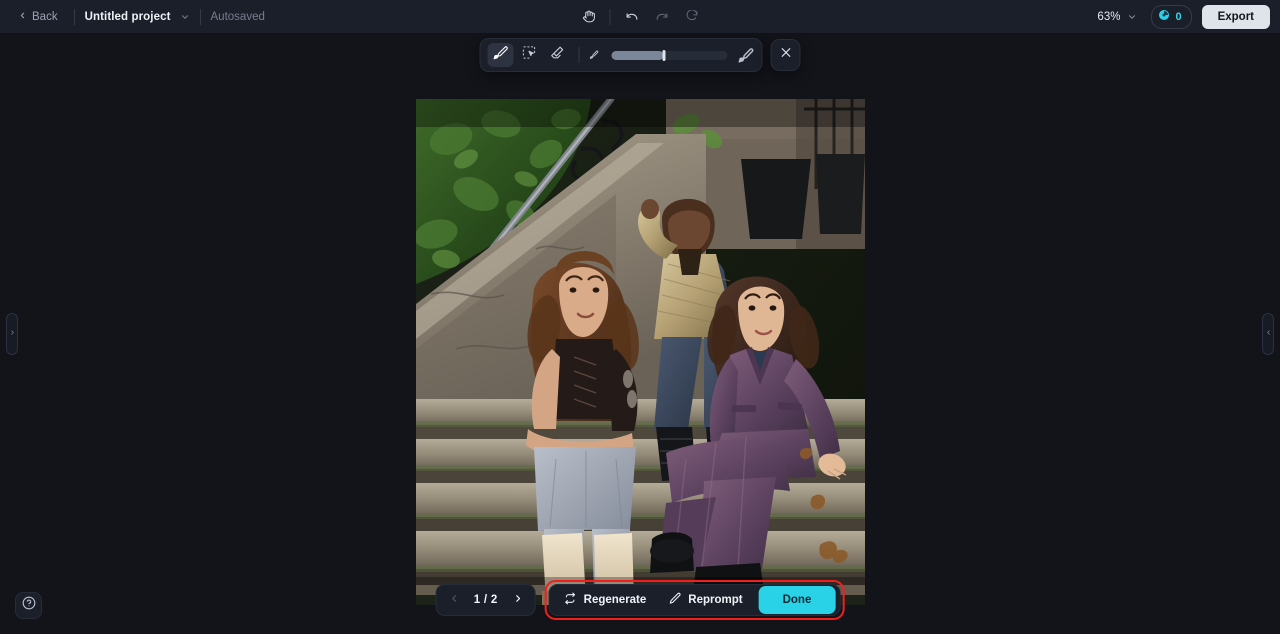  Describe the element at coordinates (1132, 17) in the screenshot. I see `chevron-down-icon` at that location.